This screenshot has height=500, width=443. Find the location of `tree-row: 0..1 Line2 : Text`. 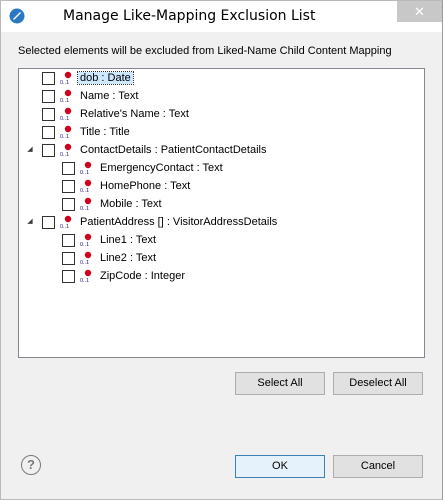

tree-row: 0..1 Line2 : Text is located at coordinates (101, 258).